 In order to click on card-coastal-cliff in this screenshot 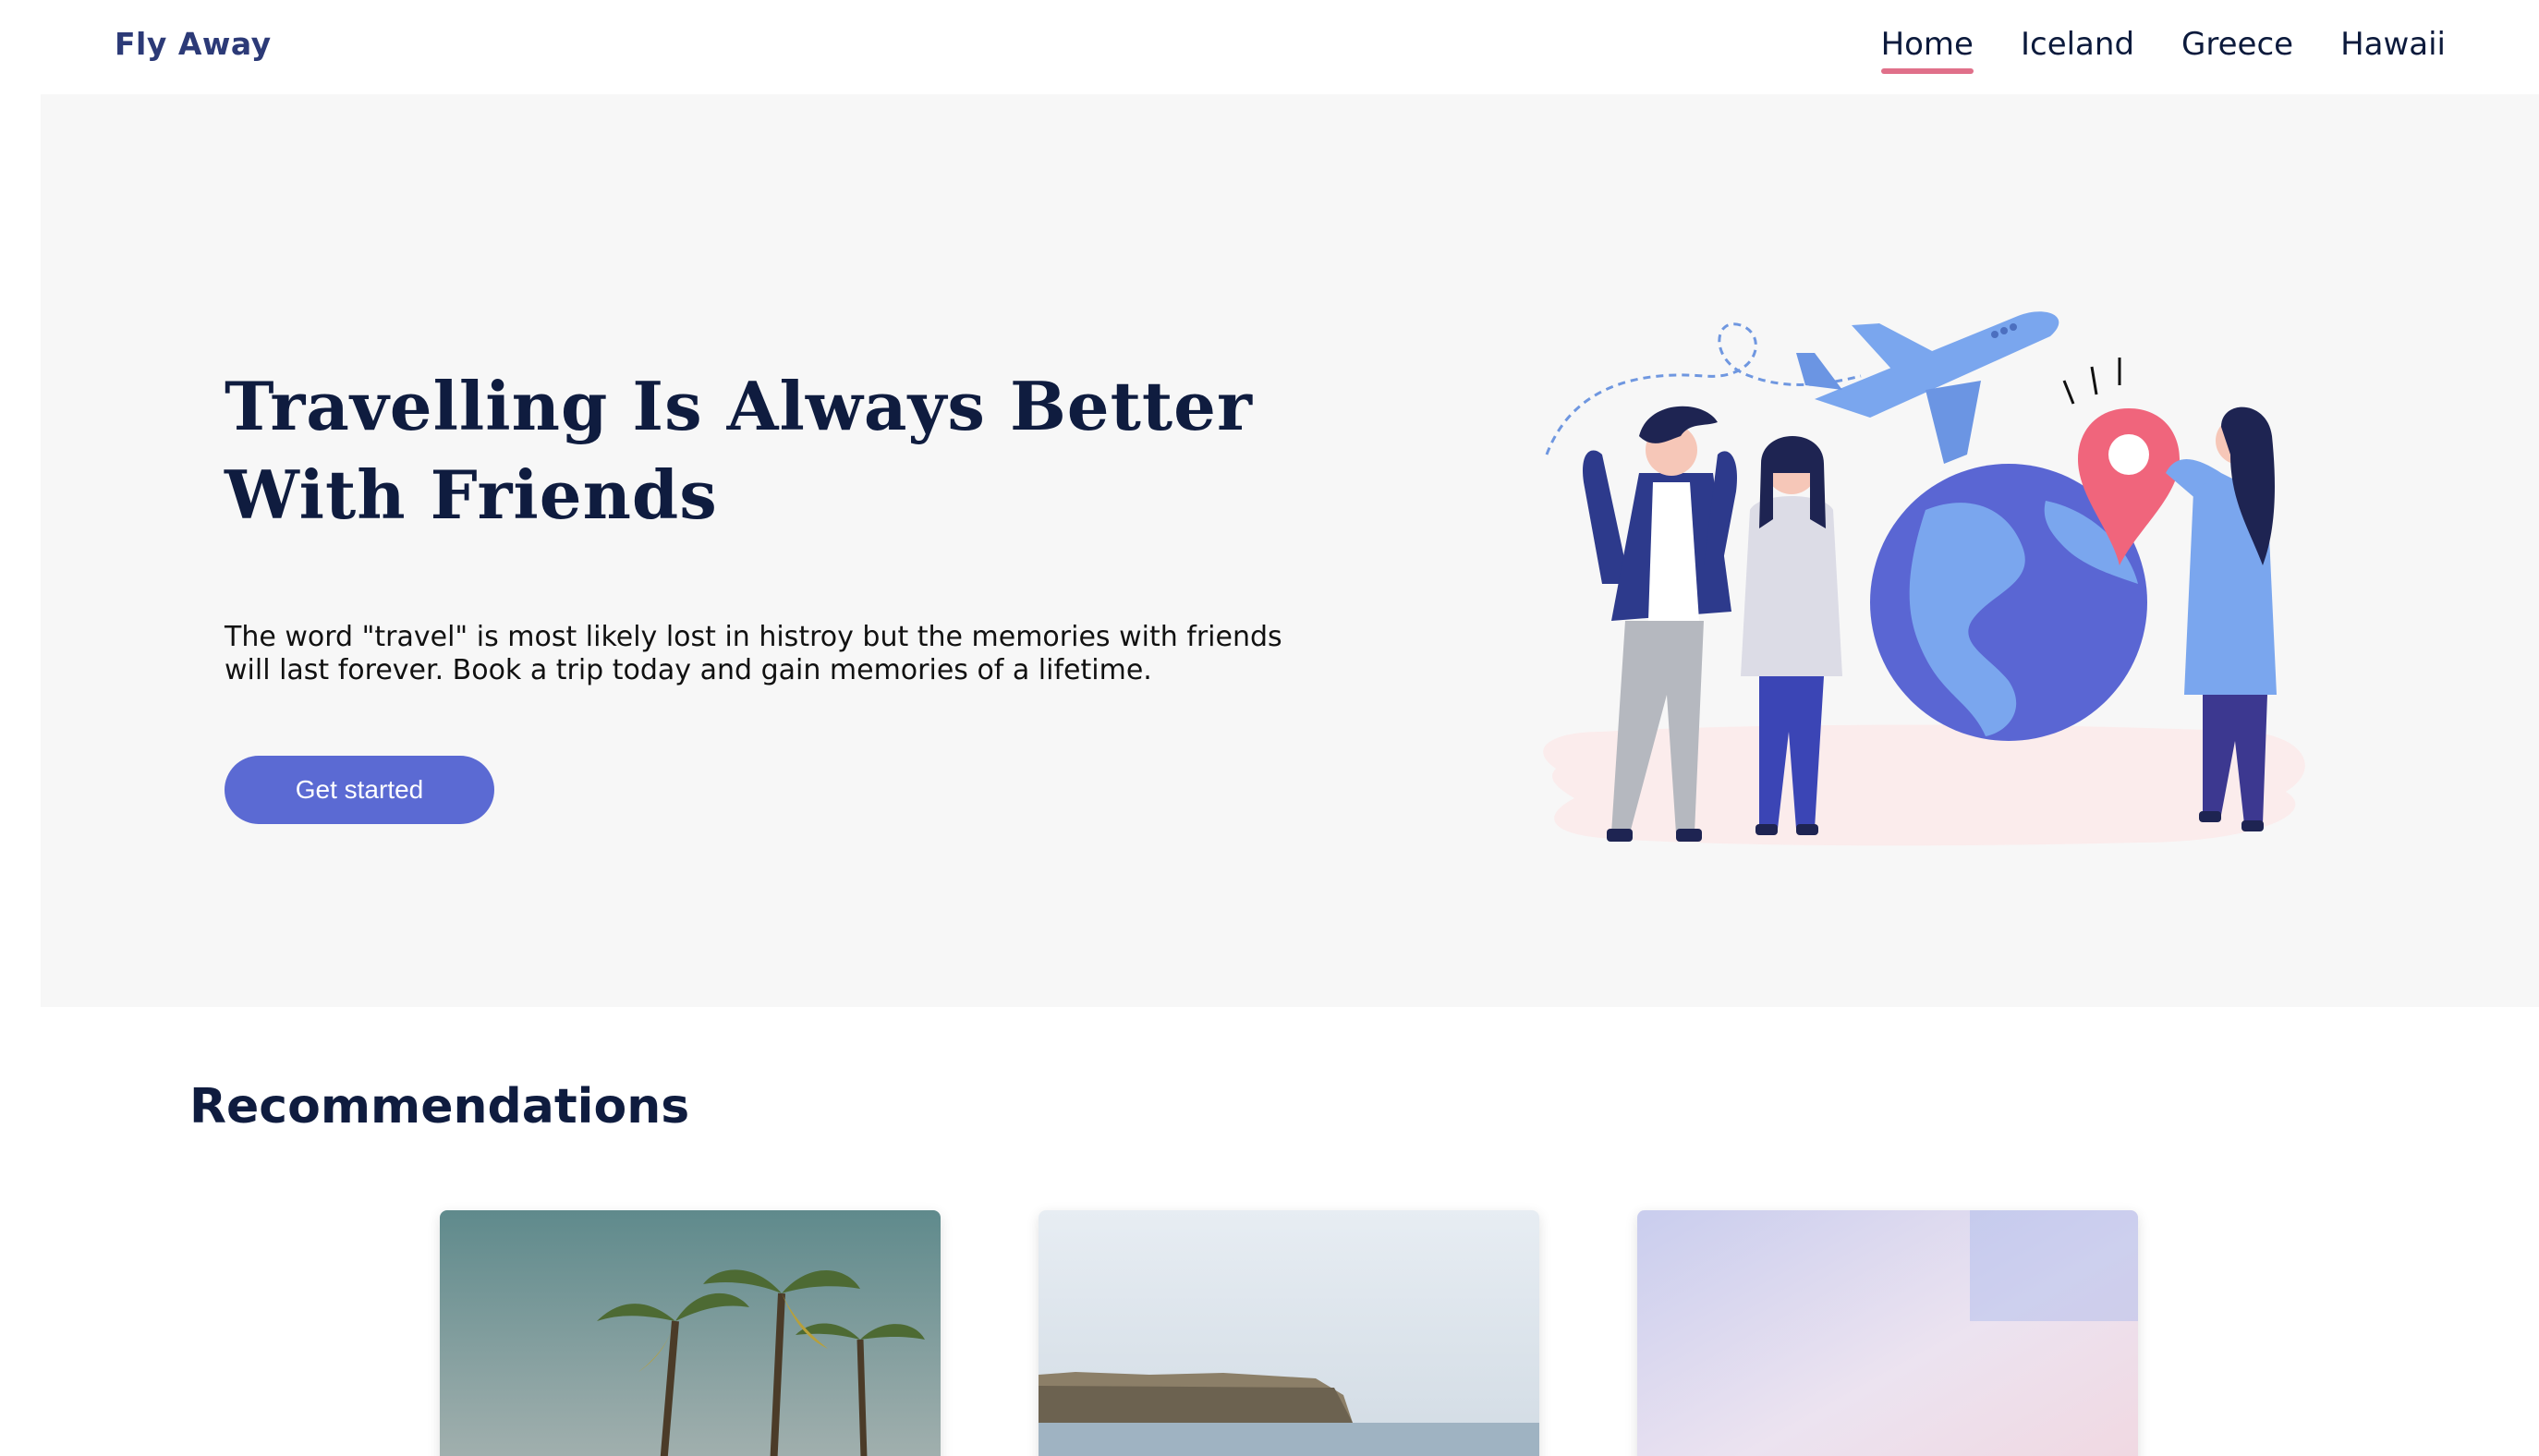, I will do `click(1289, 1333)`.